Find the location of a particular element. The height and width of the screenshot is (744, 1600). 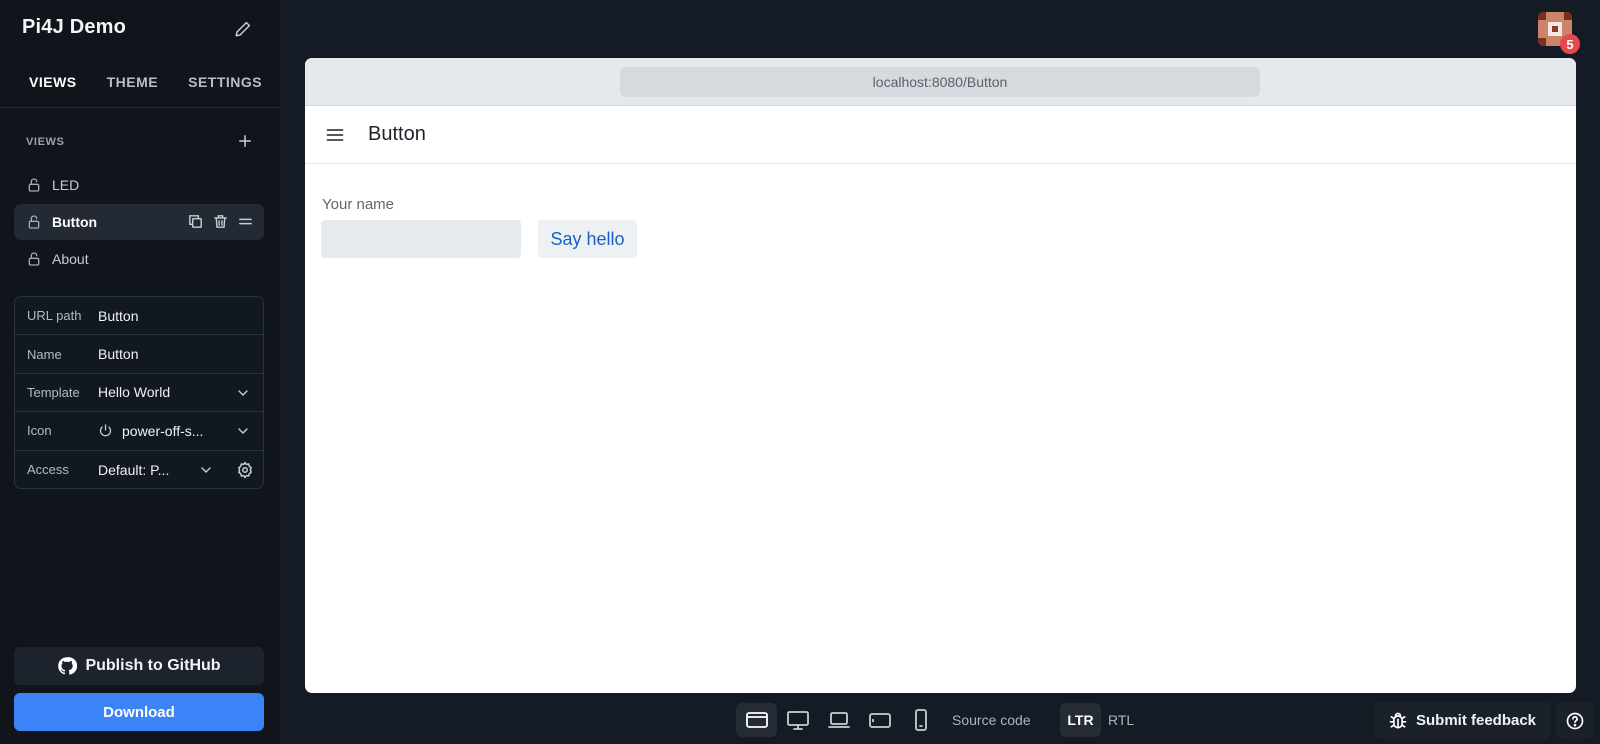

divider is located at coordinates (140, 107).